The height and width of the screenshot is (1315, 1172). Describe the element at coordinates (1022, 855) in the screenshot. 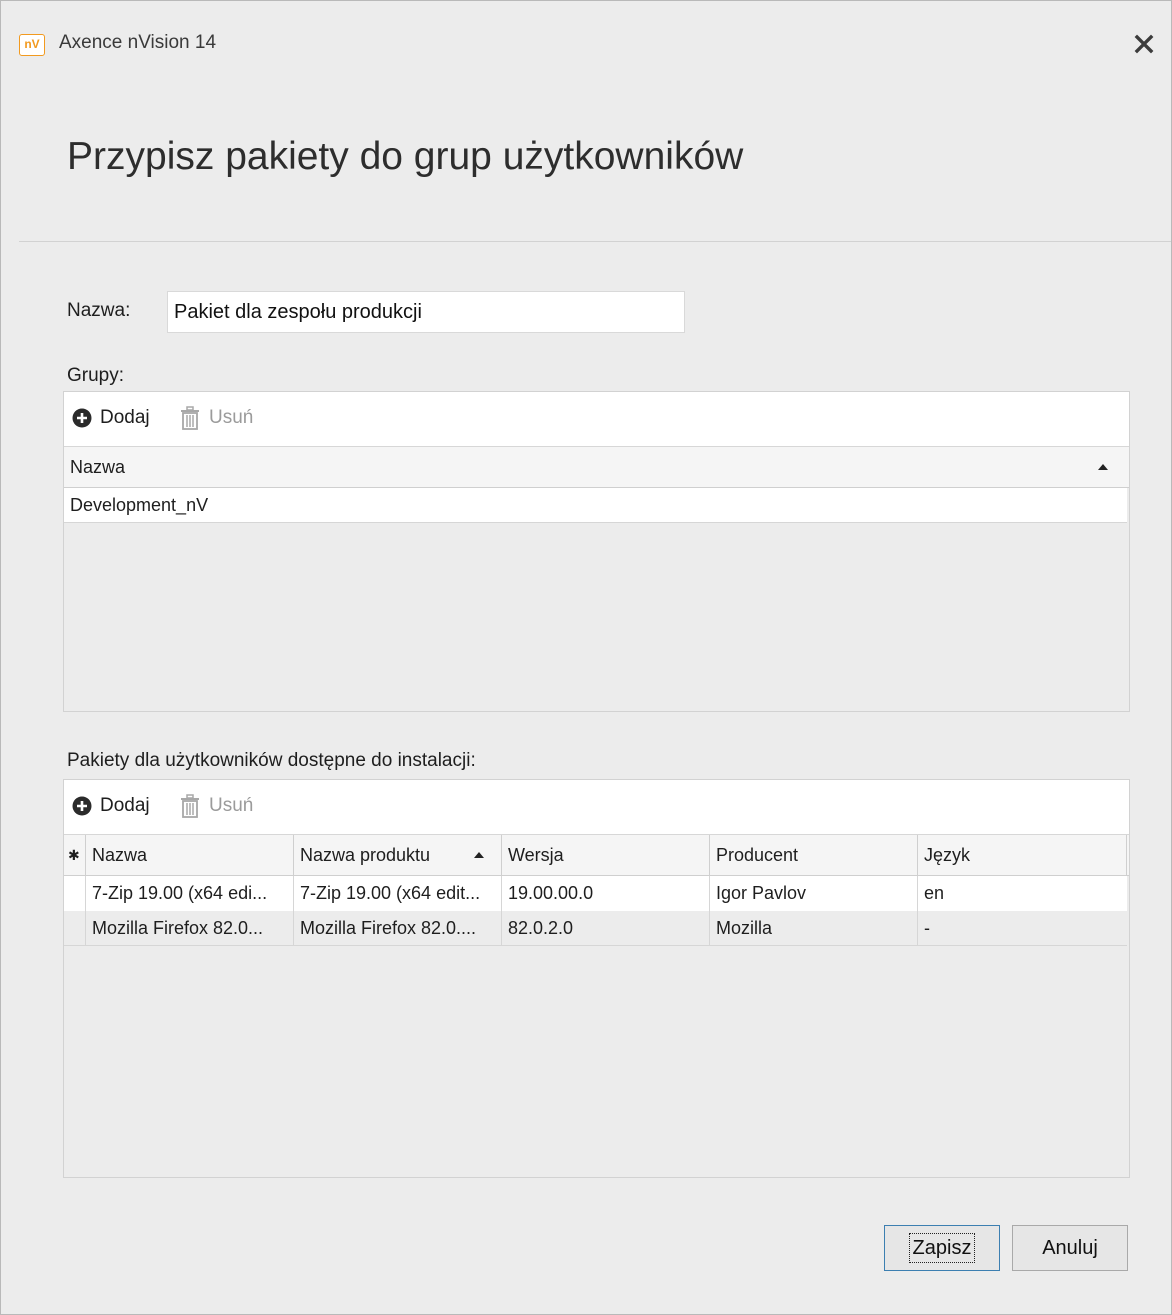

I see `column-header-jezyk: Język` at that location.